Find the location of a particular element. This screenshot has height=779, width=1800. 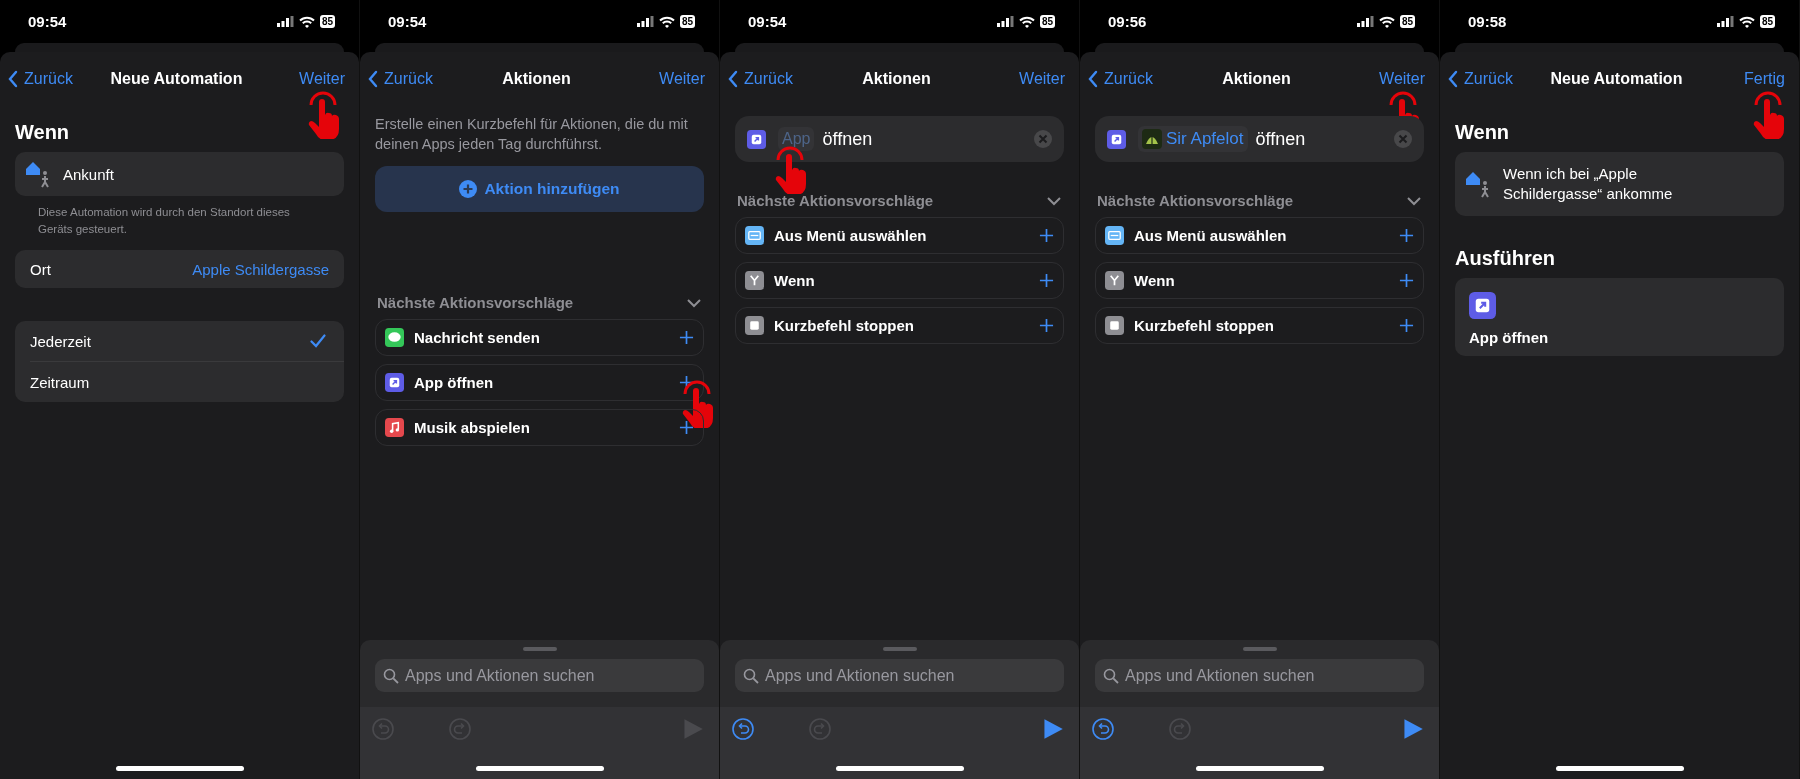

footnote: Diese Automation wird durch den Standort dieses Geräts gesteuert. is located at coordinates (164, 221).